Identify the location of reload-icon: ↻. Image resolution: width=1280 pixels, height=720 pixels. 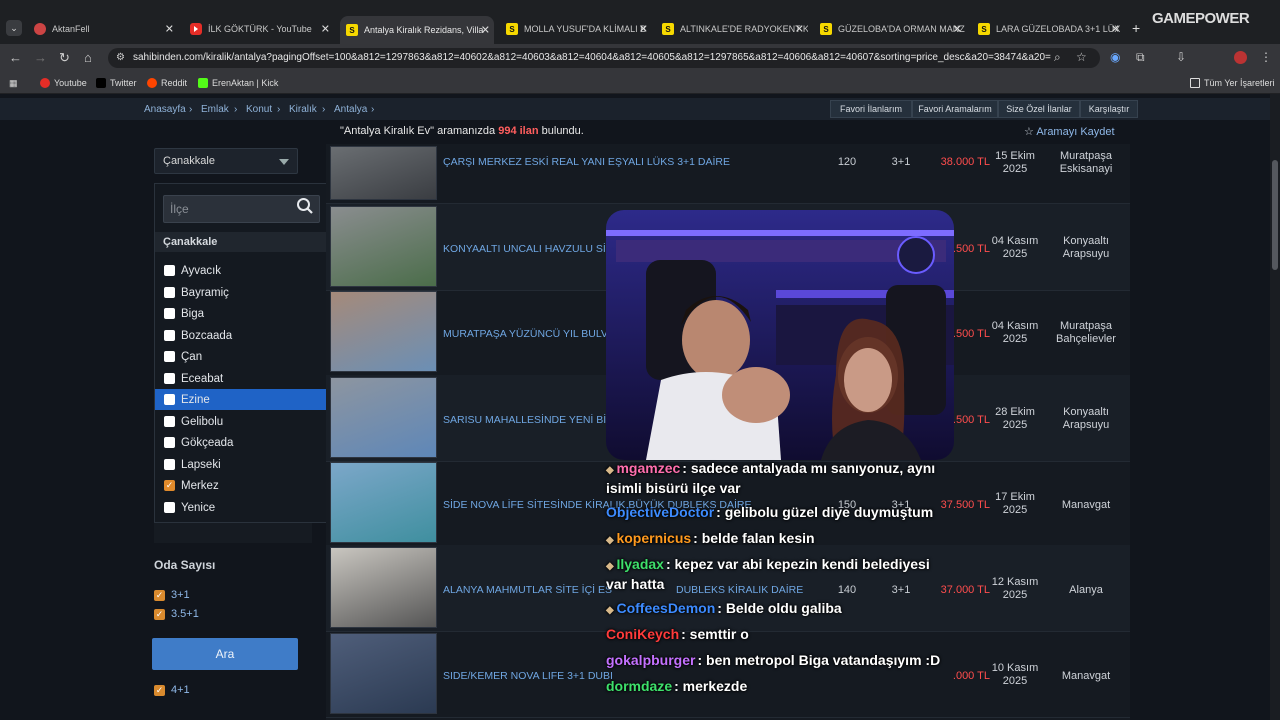
(64, 58).